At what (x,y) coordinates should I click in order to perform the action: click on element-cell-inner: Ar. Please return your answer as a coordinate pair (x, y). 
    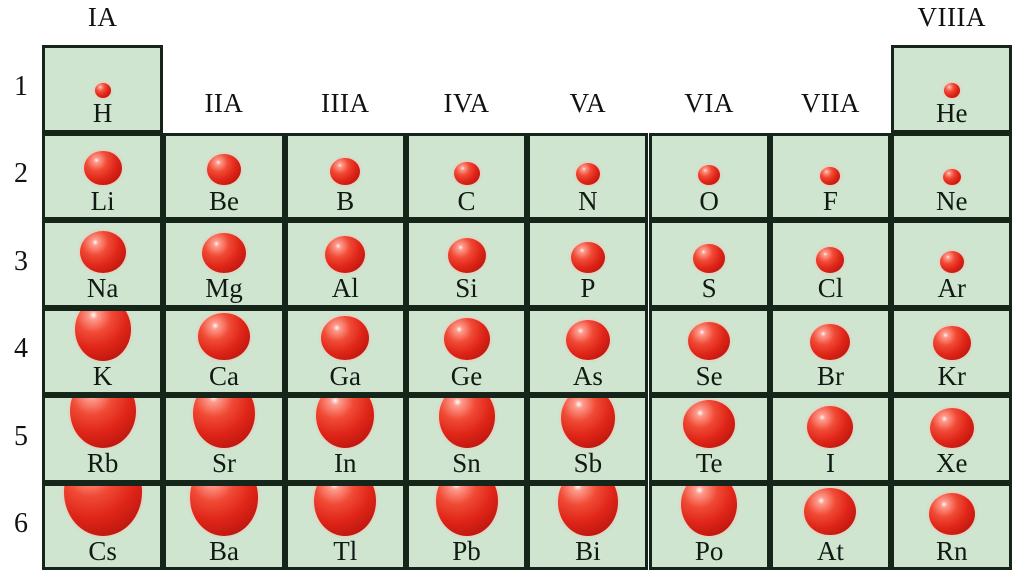
    Looking at the image, I should click on (951, 264).